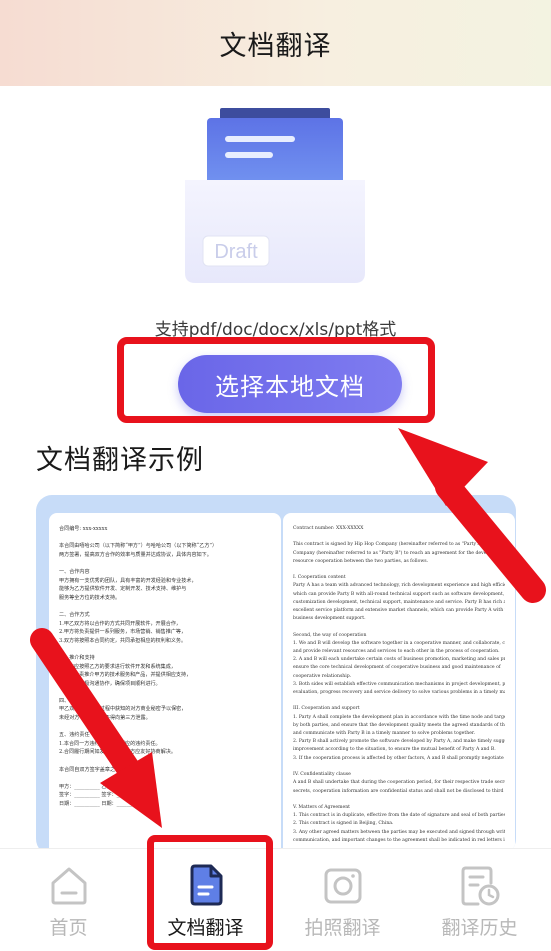 This screenshot has width=551, height=951. What do you see at coordinates (83, 529) in the screenshot?
I see `original-document-line: 合同编号: xxx-xxxxx` at bounding box center [83, 529].